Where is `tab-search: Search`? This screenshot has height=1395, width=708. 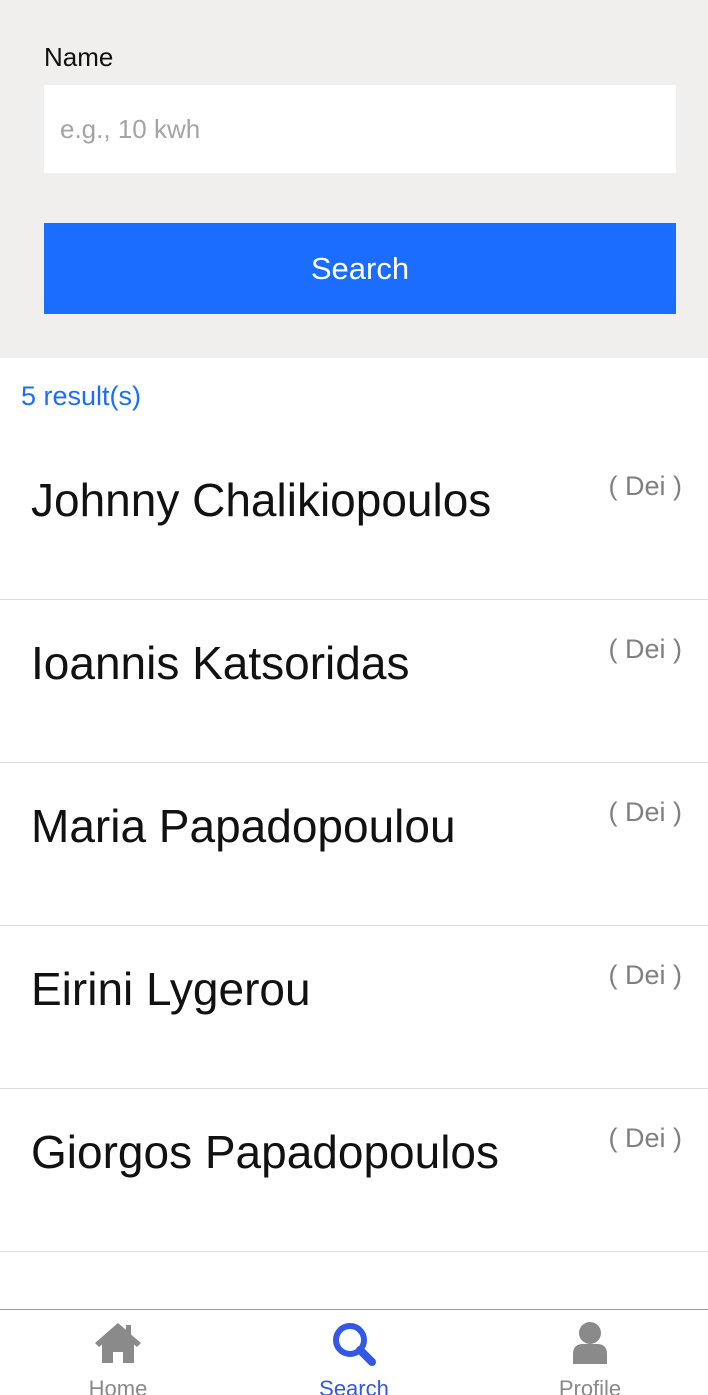 tab-search: Search is located at coordinates (354, 1352).